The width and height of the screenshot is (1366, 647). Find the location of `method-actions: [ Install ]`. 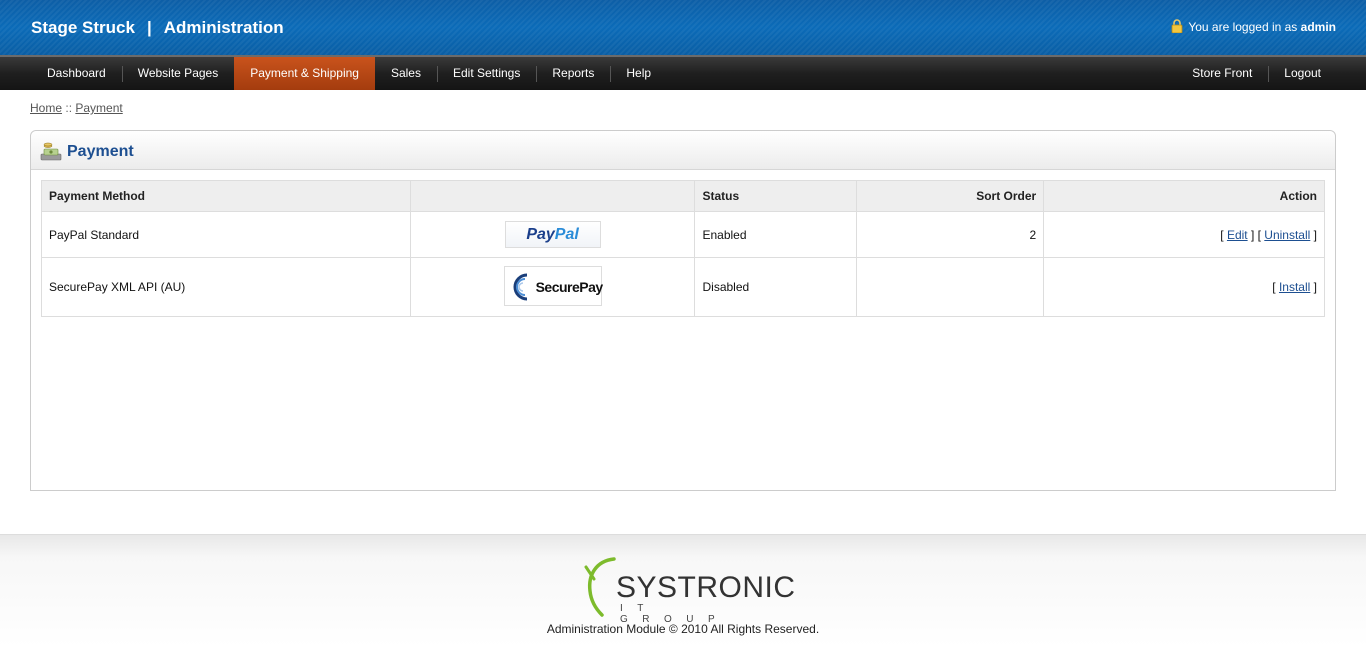

method-actions: [ Install ] is located at coordinates (1184, 287).